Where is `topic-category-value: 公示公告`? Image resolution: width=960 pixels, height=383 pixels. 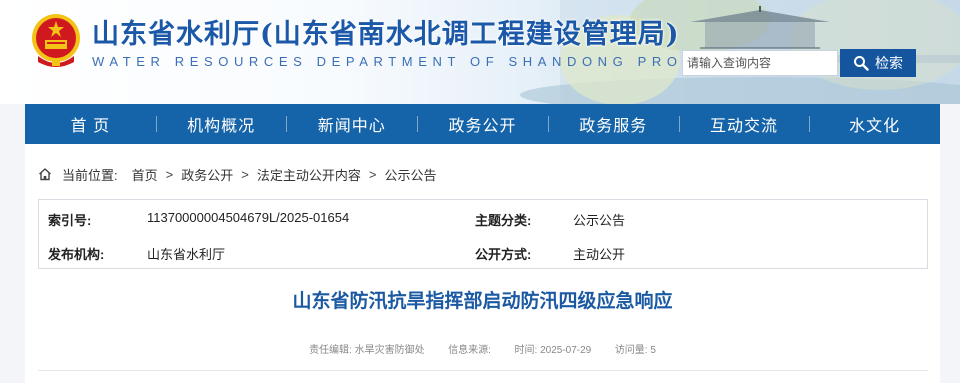 topic-category-value: 公示公告 is located at coordinates (599, 220).